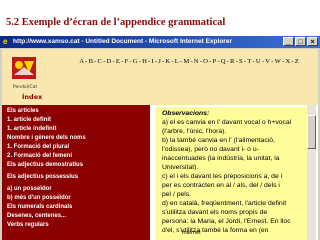  What do you see at coordinates (180, 167) in the screenshot?
I see `observation-line: Universitat).` at bounding box center [180, 167].